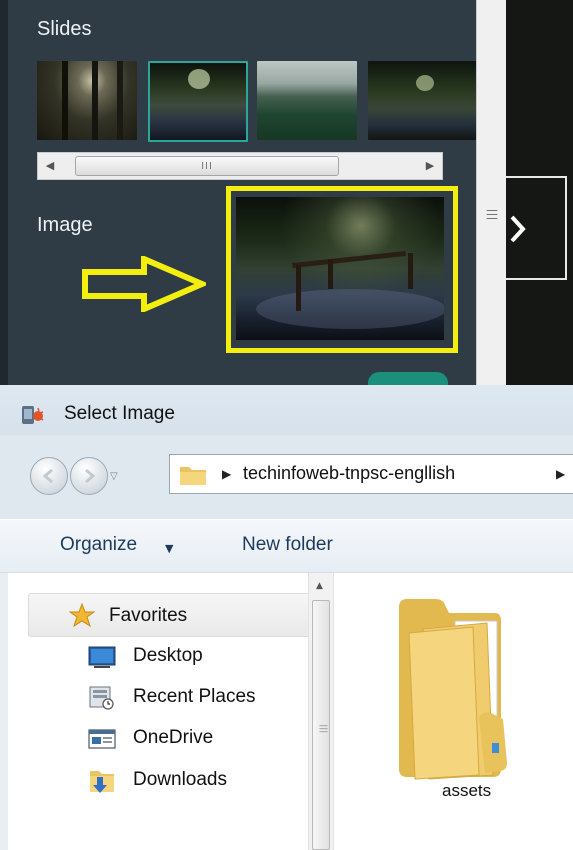  I want to click on preview-path, so click(350, 309).